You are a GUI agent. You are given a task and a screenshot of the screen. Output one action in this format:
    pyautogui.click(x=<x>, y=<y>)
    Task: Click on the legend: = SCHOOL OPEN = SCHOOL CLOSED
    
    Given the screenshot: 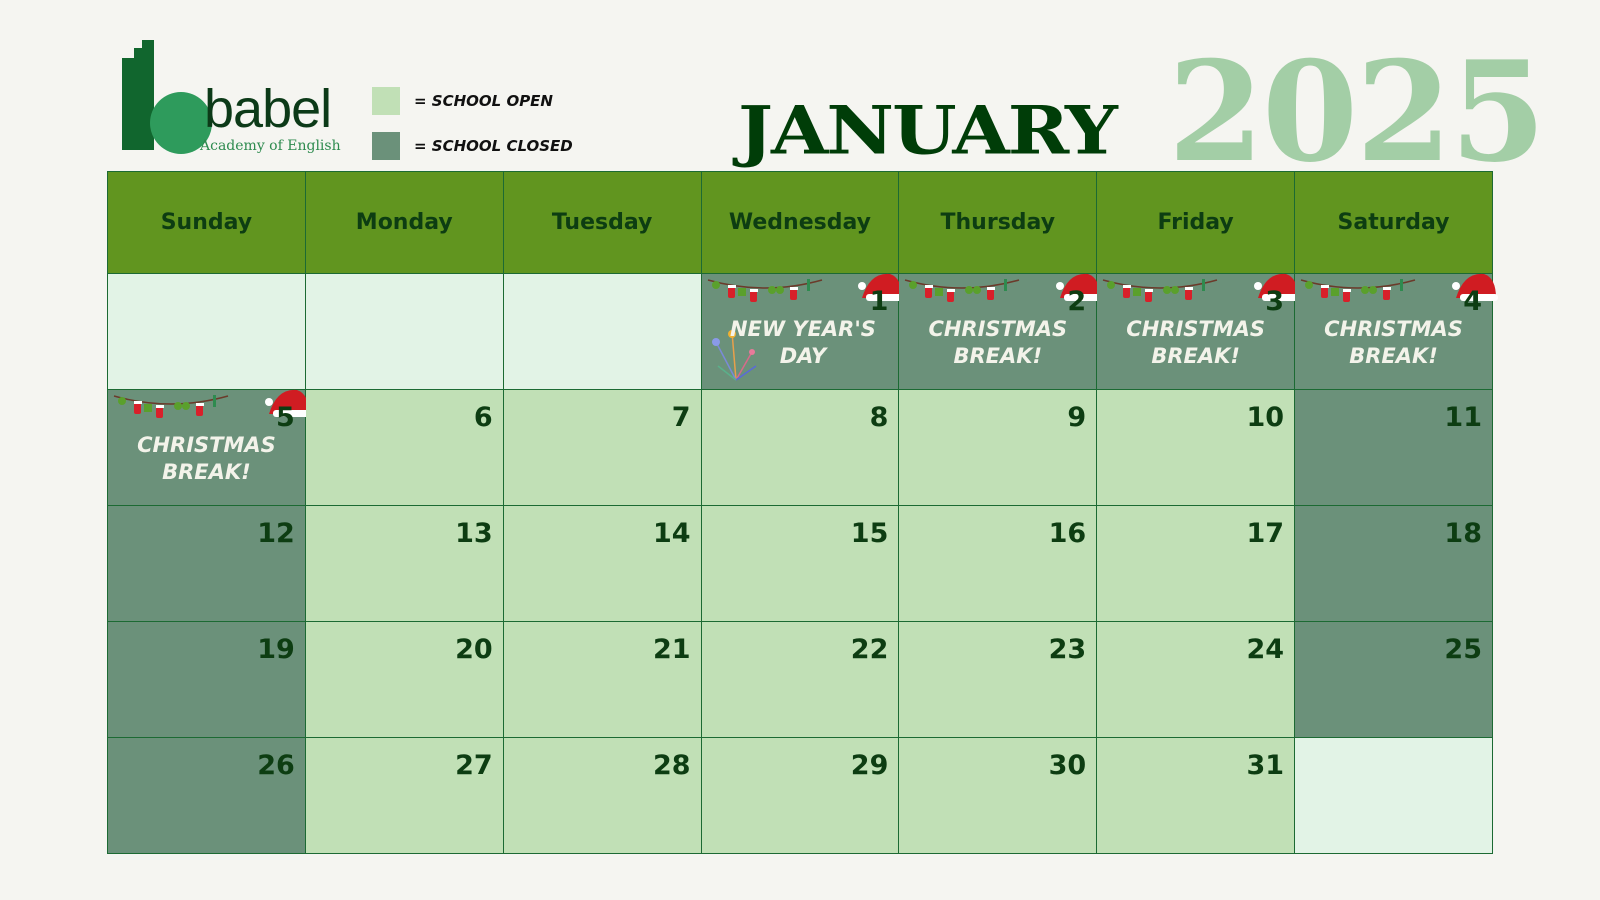 What is the action you would take?
    pyautogui.click(x=472, y=123)
    